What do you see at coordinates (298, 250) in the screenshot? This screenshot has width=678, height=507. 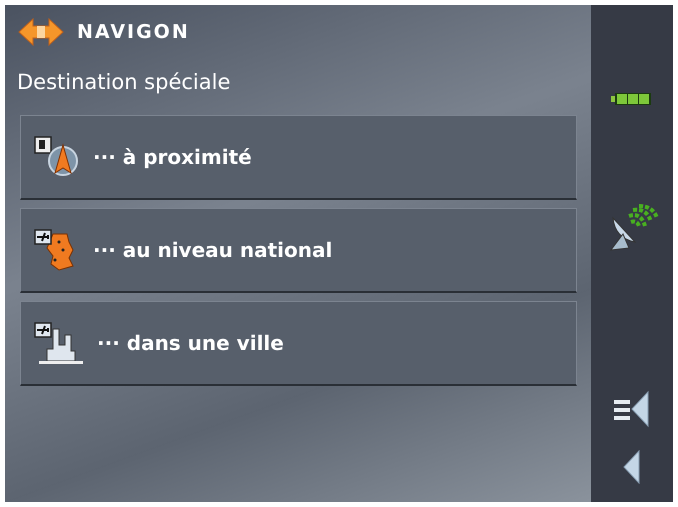 I see `menu-item: ··· au niveau national` at bounding box center [298, 250].